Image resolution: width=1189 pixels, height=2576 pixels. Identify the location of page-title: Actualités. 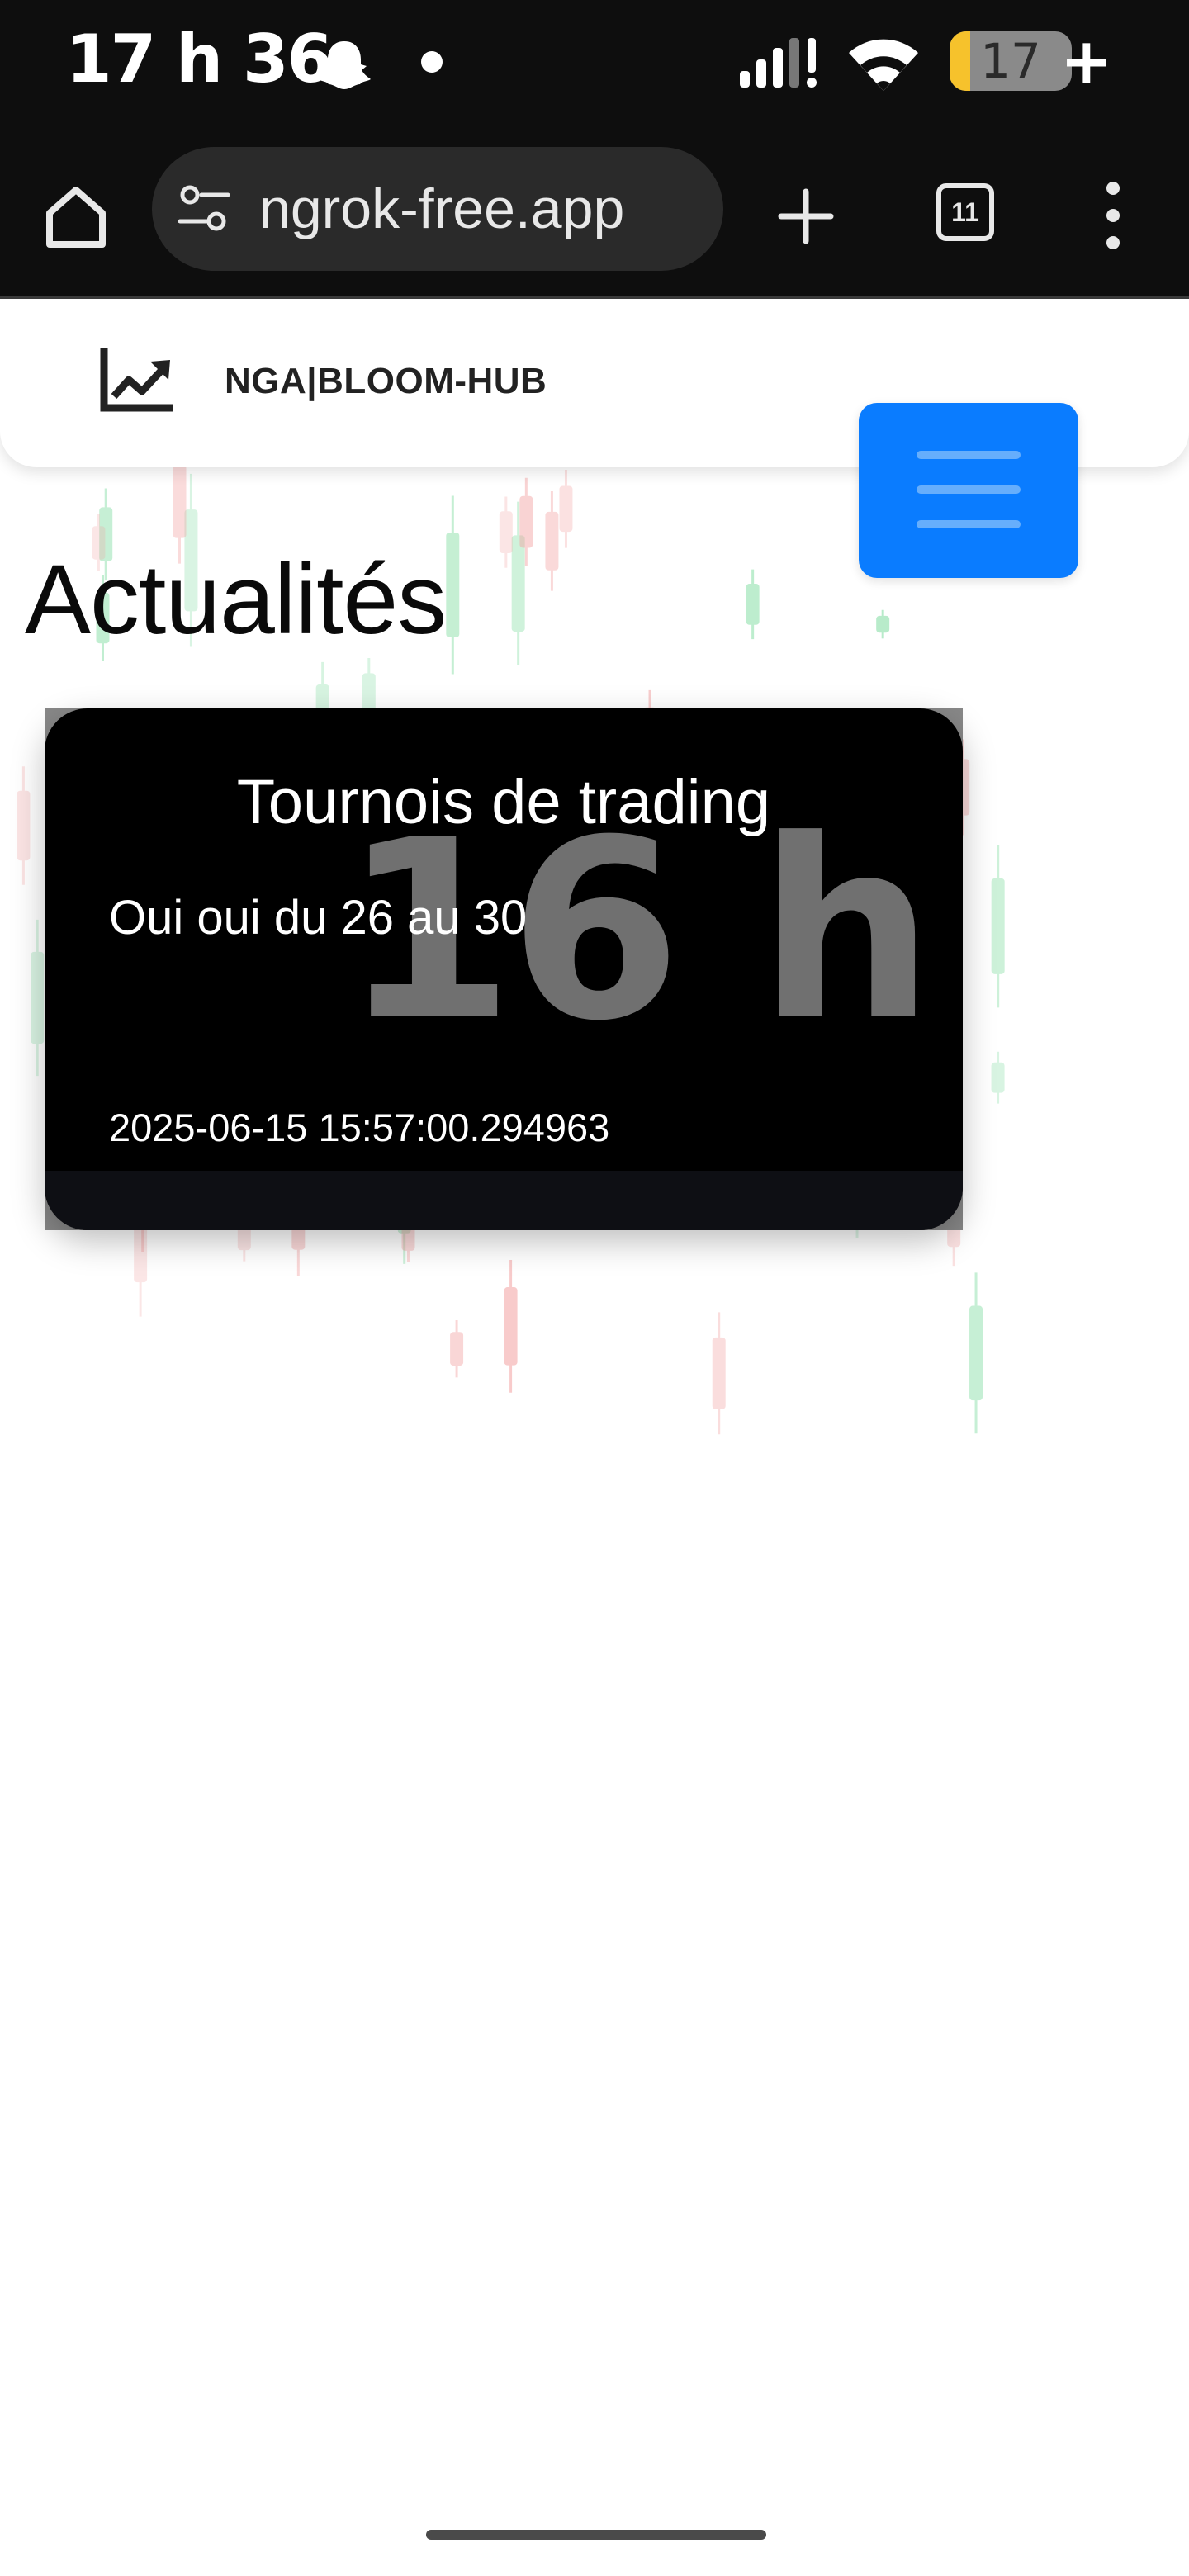
(236, 599).